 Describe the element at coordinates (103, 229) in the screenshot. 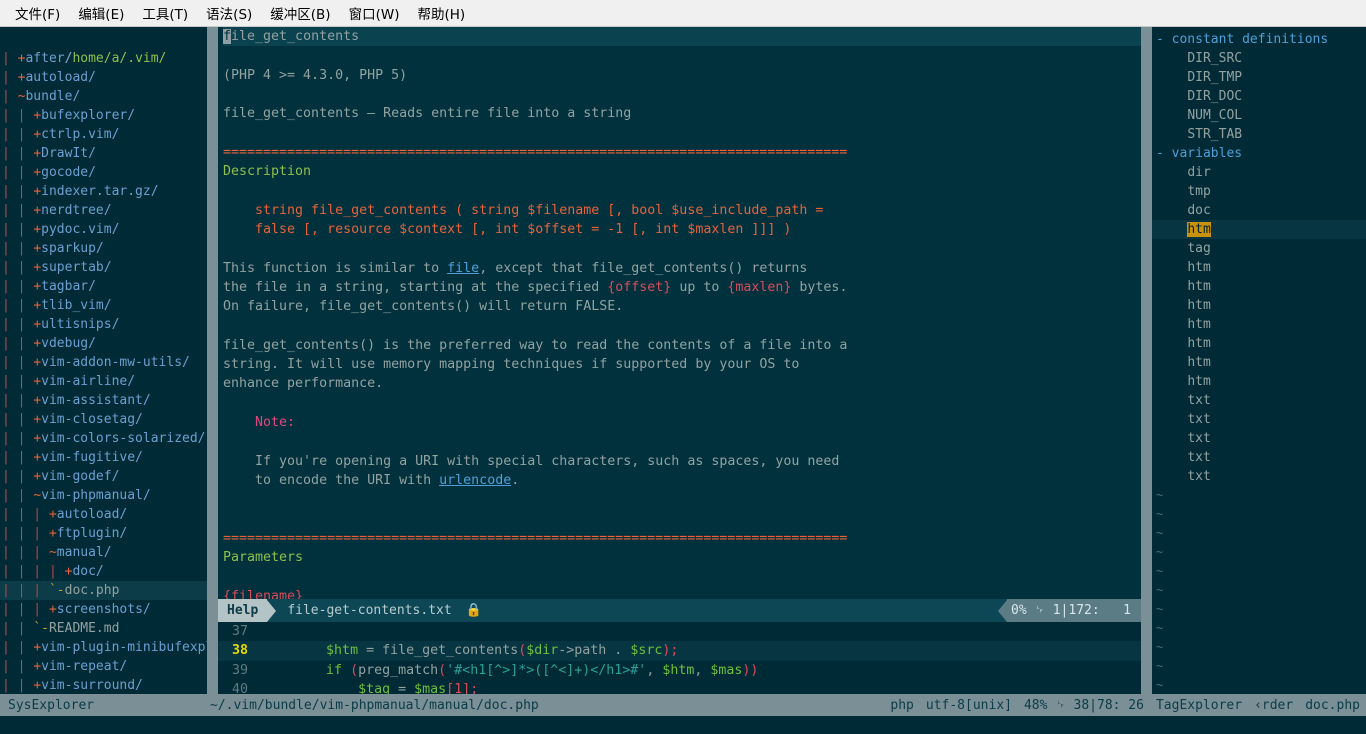

I see `explorer-dir-item: | | +pydoc.vim/` at that location.